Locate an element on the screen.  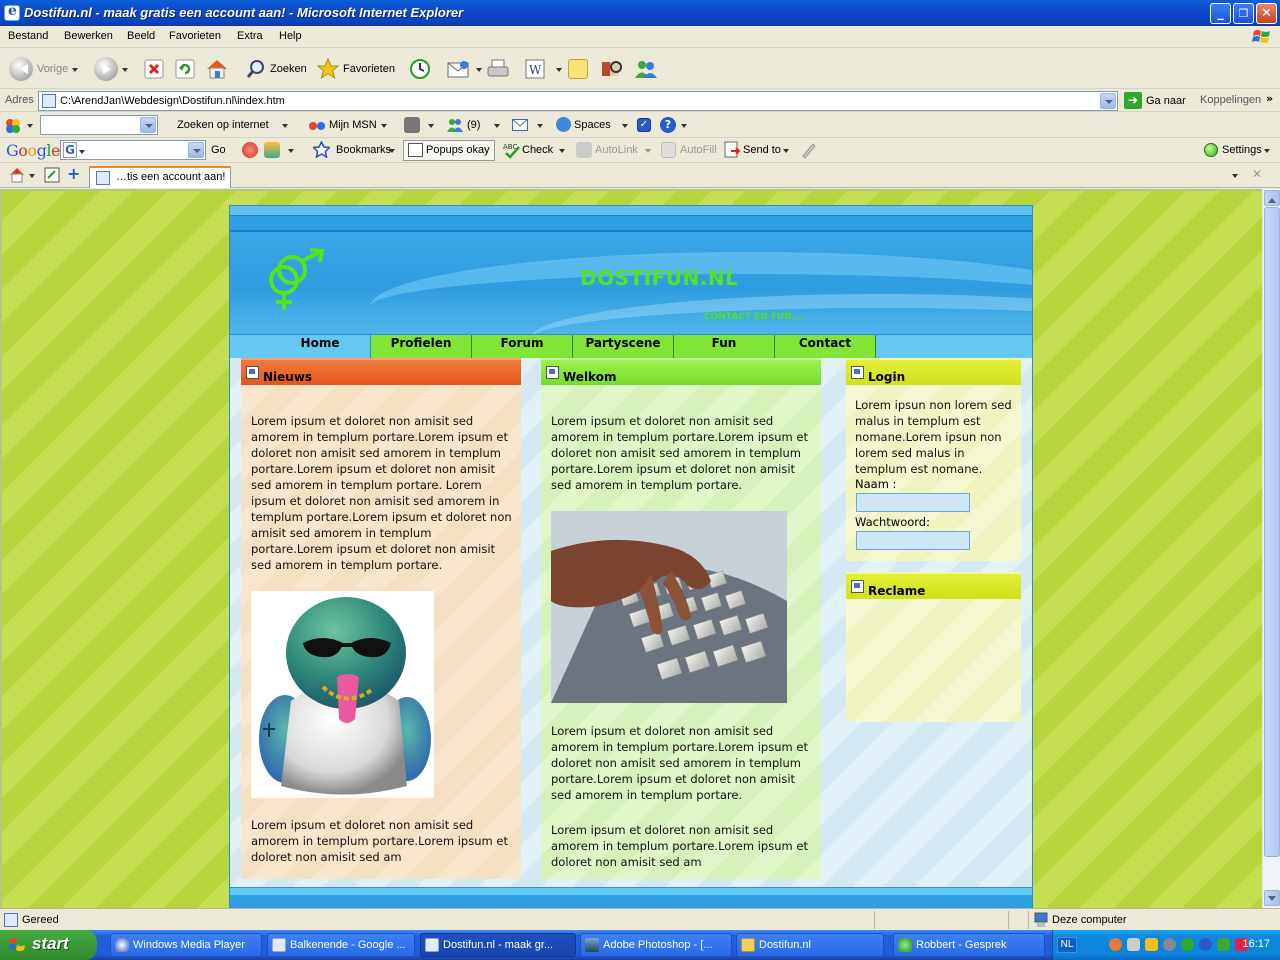
nav-home: Home is located at coordinates (320, 347).